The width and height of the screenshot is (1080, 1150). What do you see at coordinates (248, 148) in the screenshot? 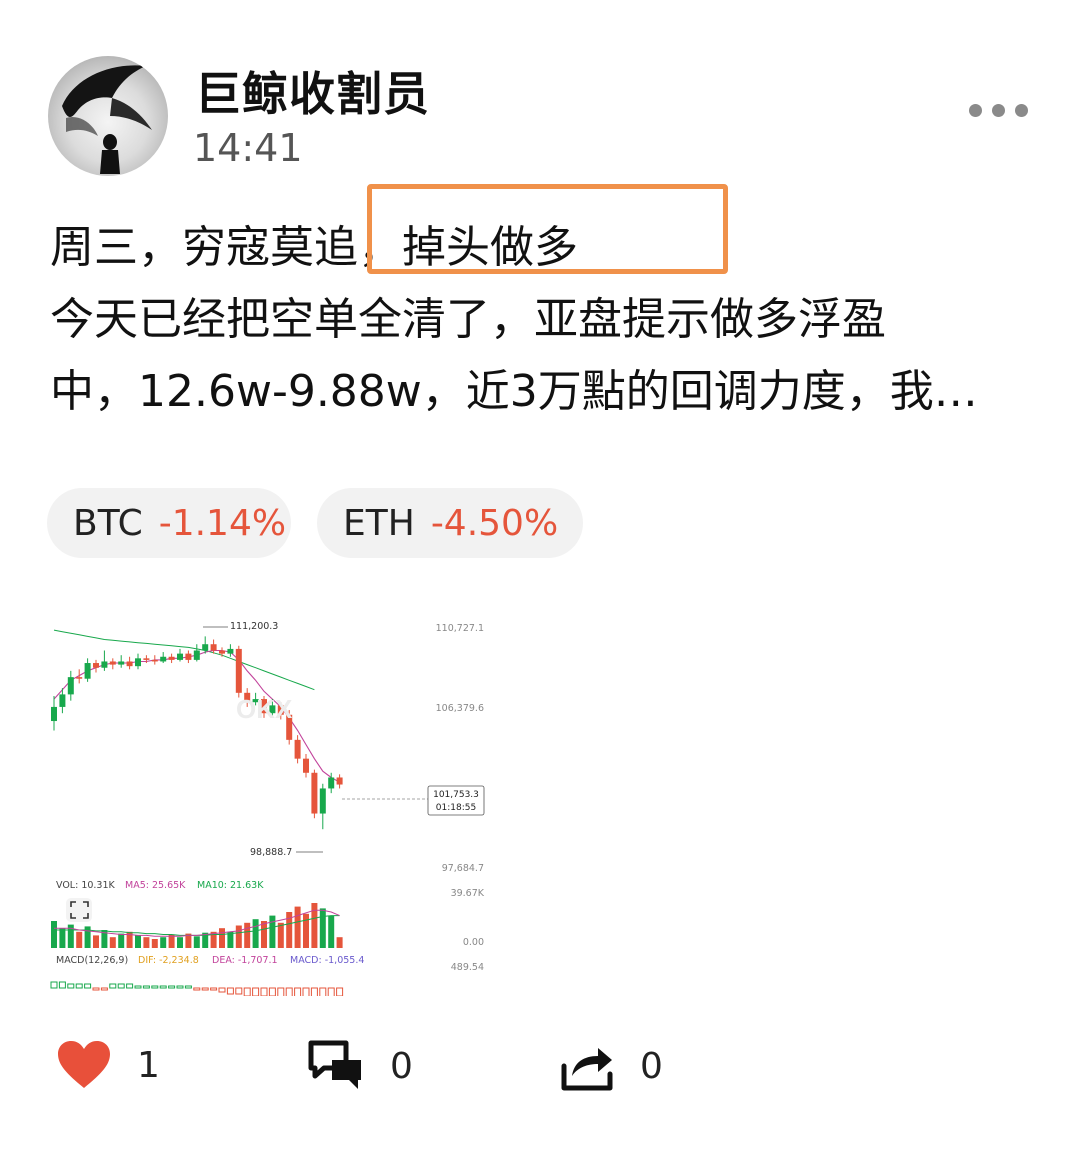
I see `post-time: 14:41` at bounding box center [248, 148].